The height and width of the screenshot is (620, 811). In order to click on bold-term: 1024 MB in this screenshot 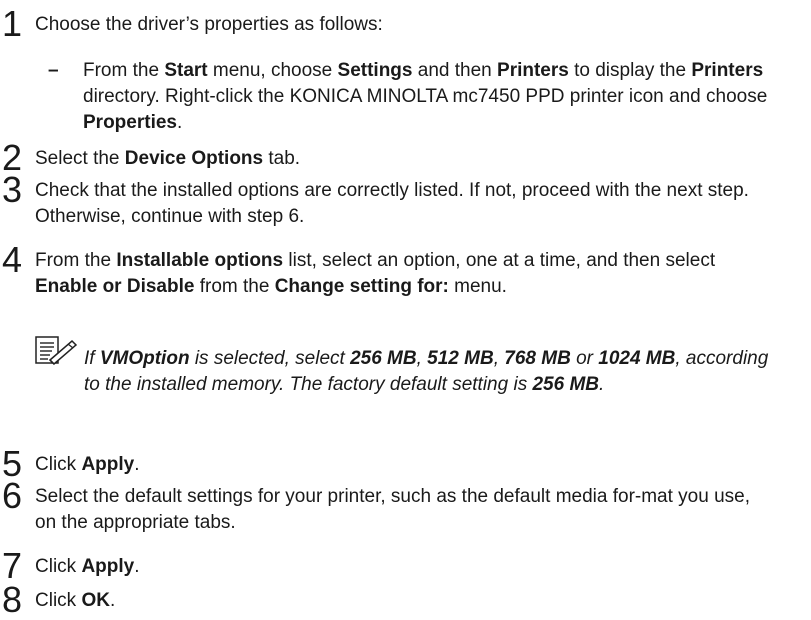, I will do `click(637, 358)`.